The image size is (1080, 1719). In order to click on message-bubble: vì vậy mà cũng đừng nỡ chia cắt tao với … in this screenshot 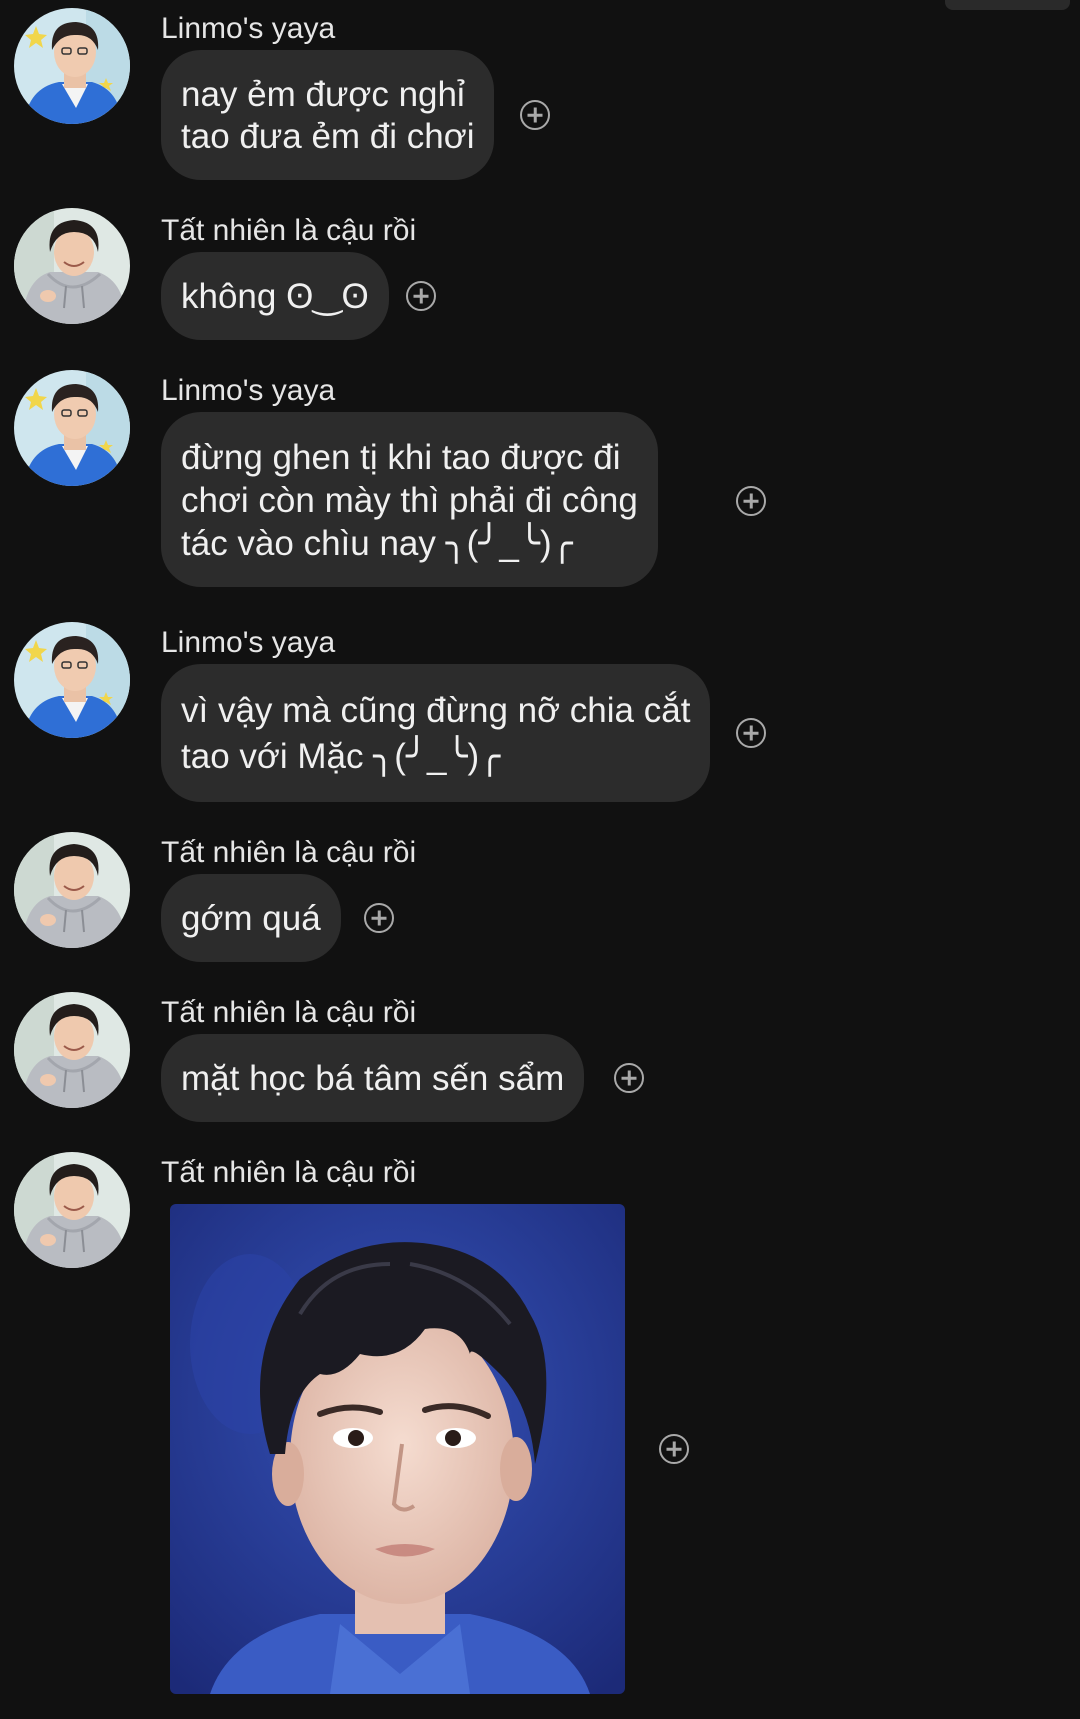, I will do `click(436, 733)`.